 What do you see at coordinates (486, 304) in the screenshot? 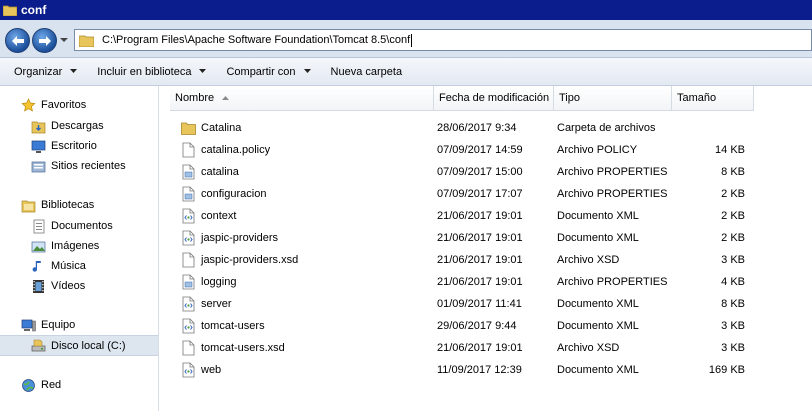
I see `file-row: server 01/09/2017 11:41 Documento XML 8 KB` at bounding box center [486, 304].